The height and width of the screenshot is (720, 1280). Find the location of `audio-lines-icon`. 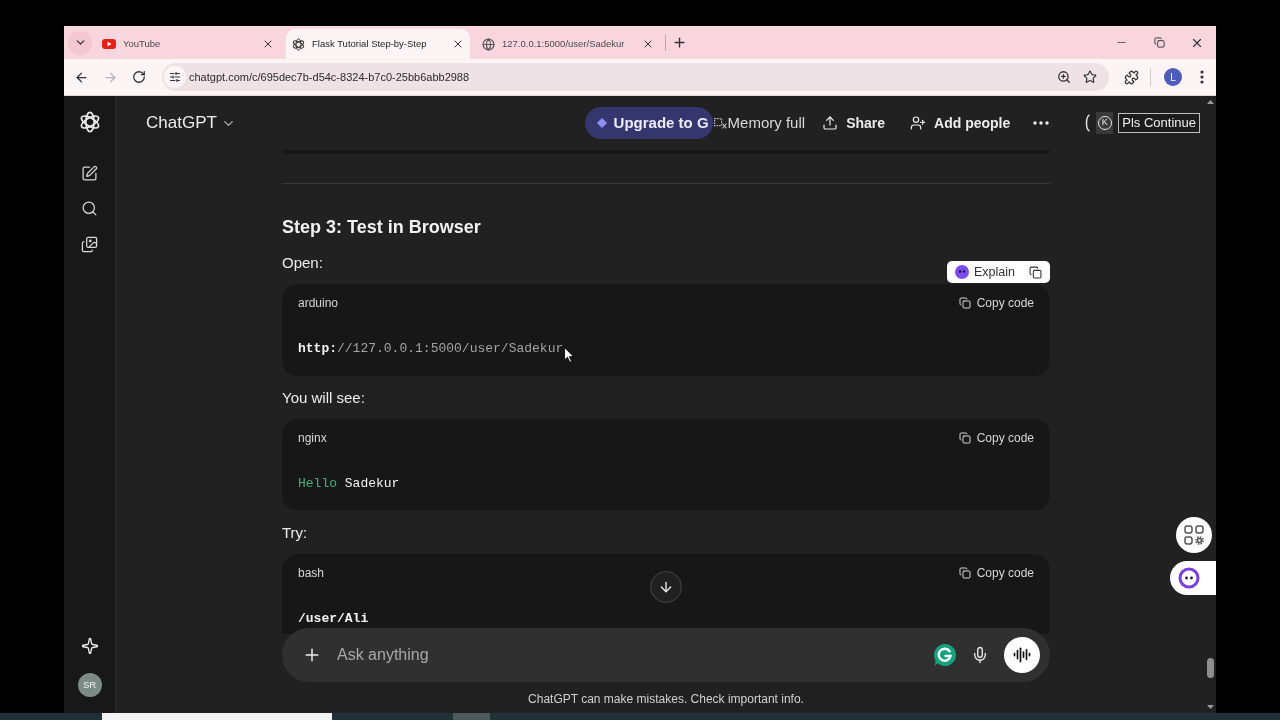

audio-lines-icon is located at coordinates (1022, 655).